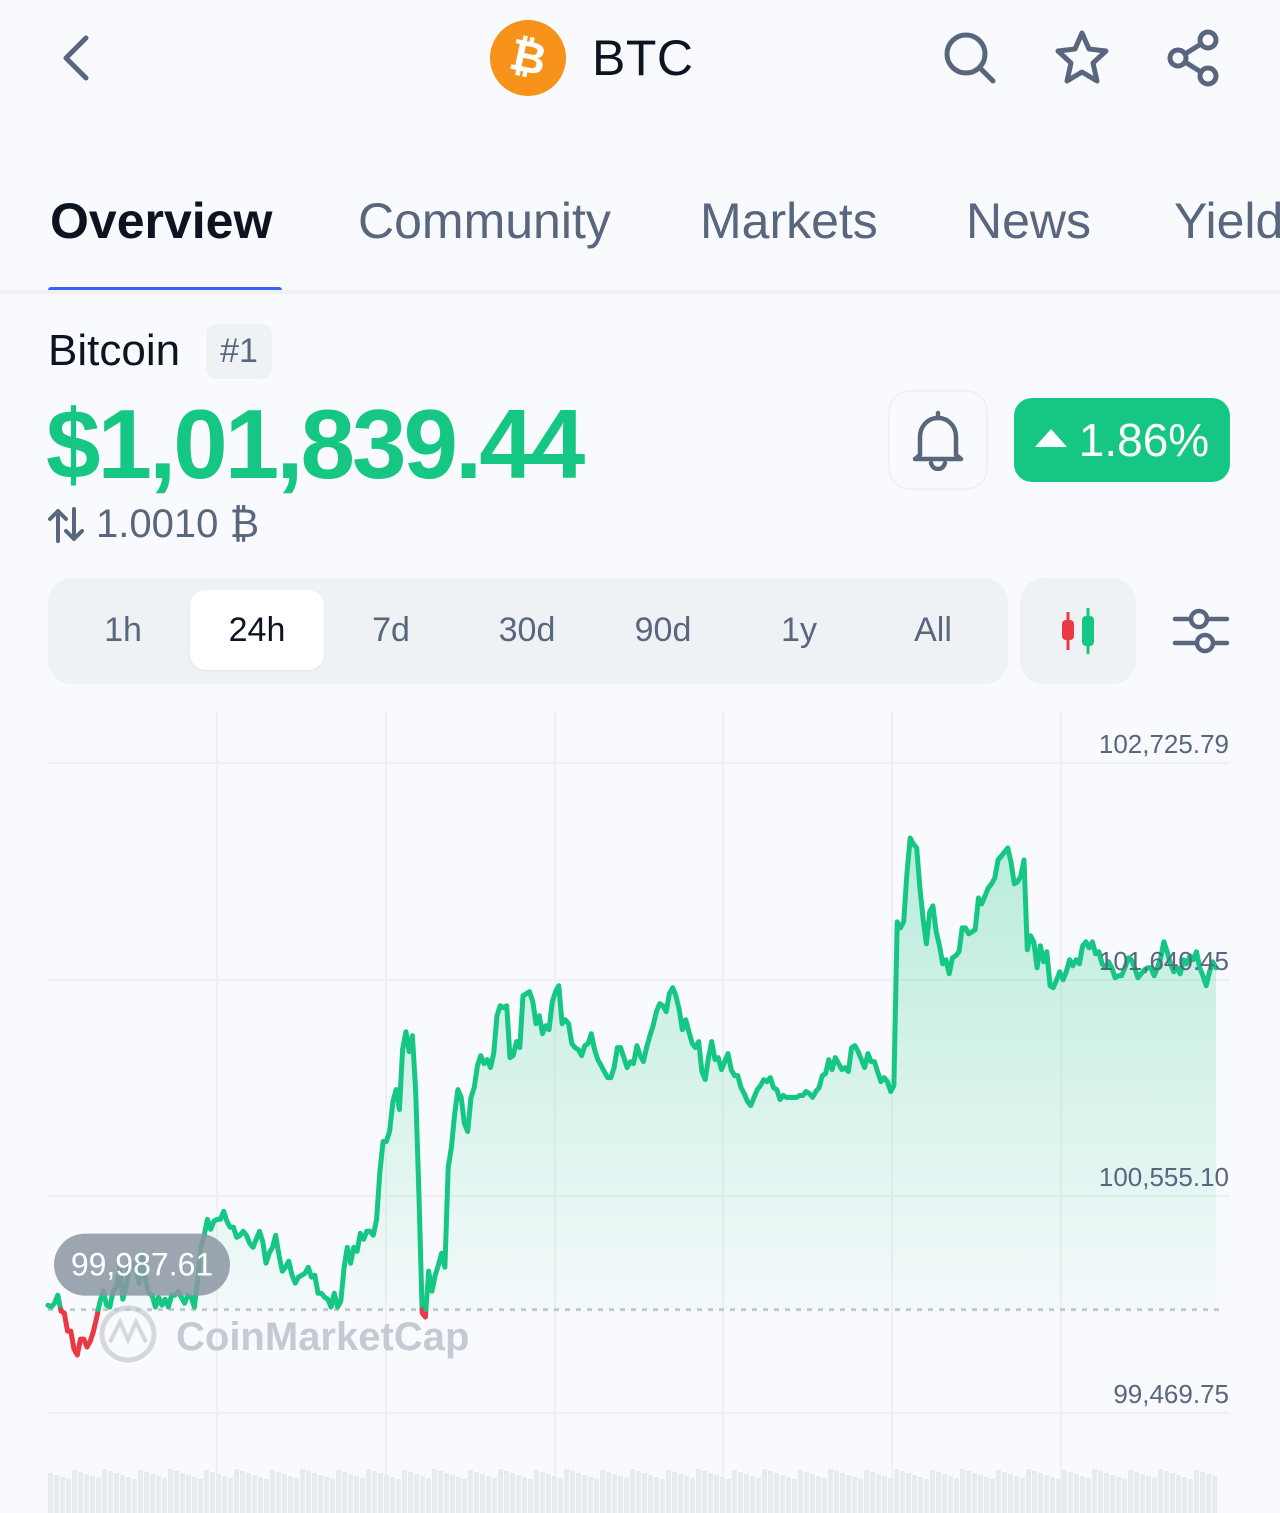 The image size is (1280, 1513). I want to click on watchlist-button, so click(1082, 58).